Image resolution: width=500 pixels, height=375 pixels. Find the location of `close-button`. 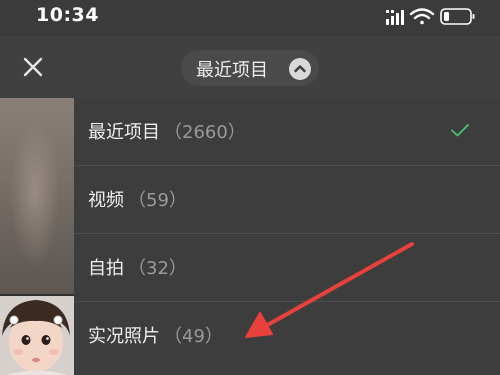

close-button is located at coordinates (33, 67).